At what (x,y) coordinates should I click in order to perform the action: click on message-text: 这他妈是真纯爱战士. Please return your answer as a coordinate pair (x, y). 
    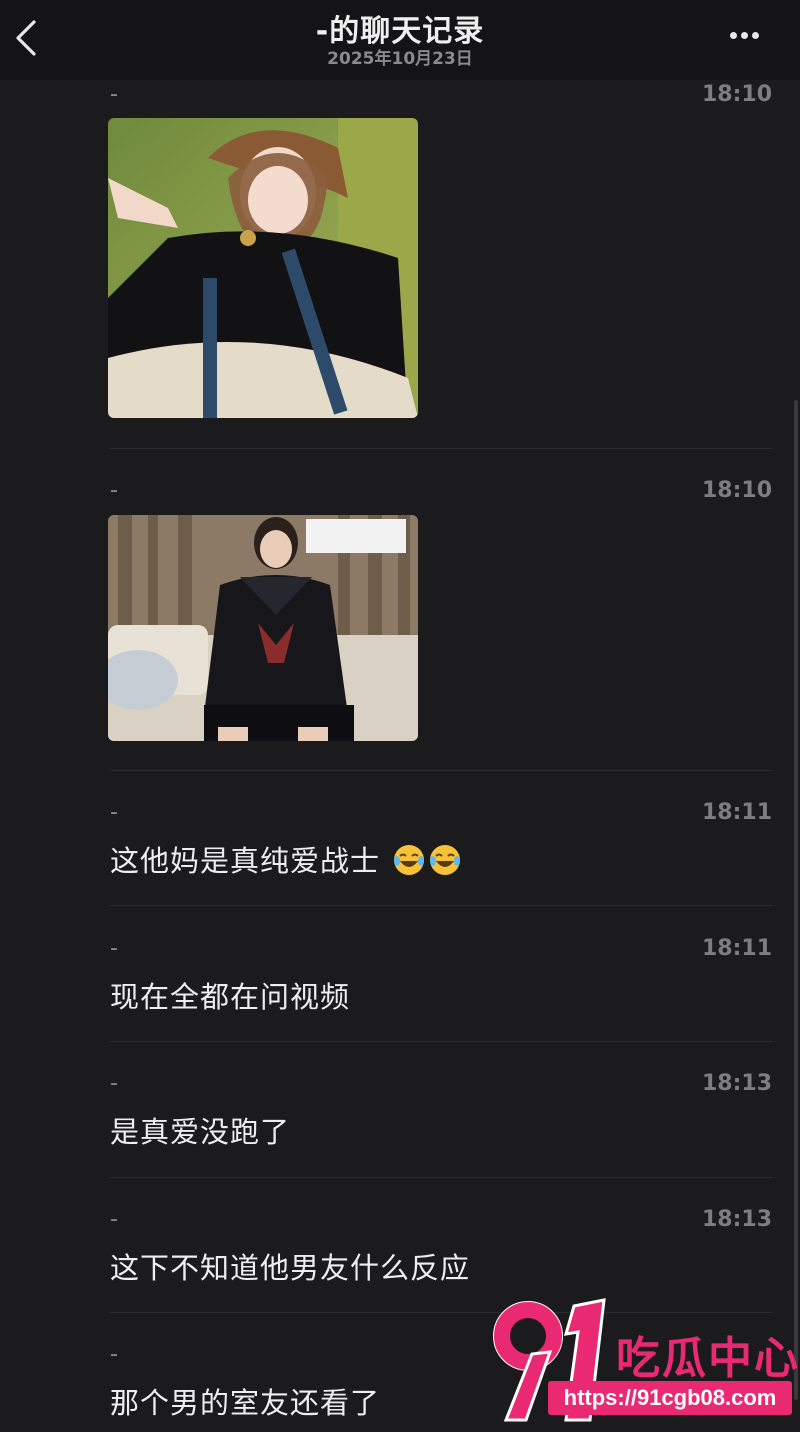
    Looking at the image, I should click on (245, 861).